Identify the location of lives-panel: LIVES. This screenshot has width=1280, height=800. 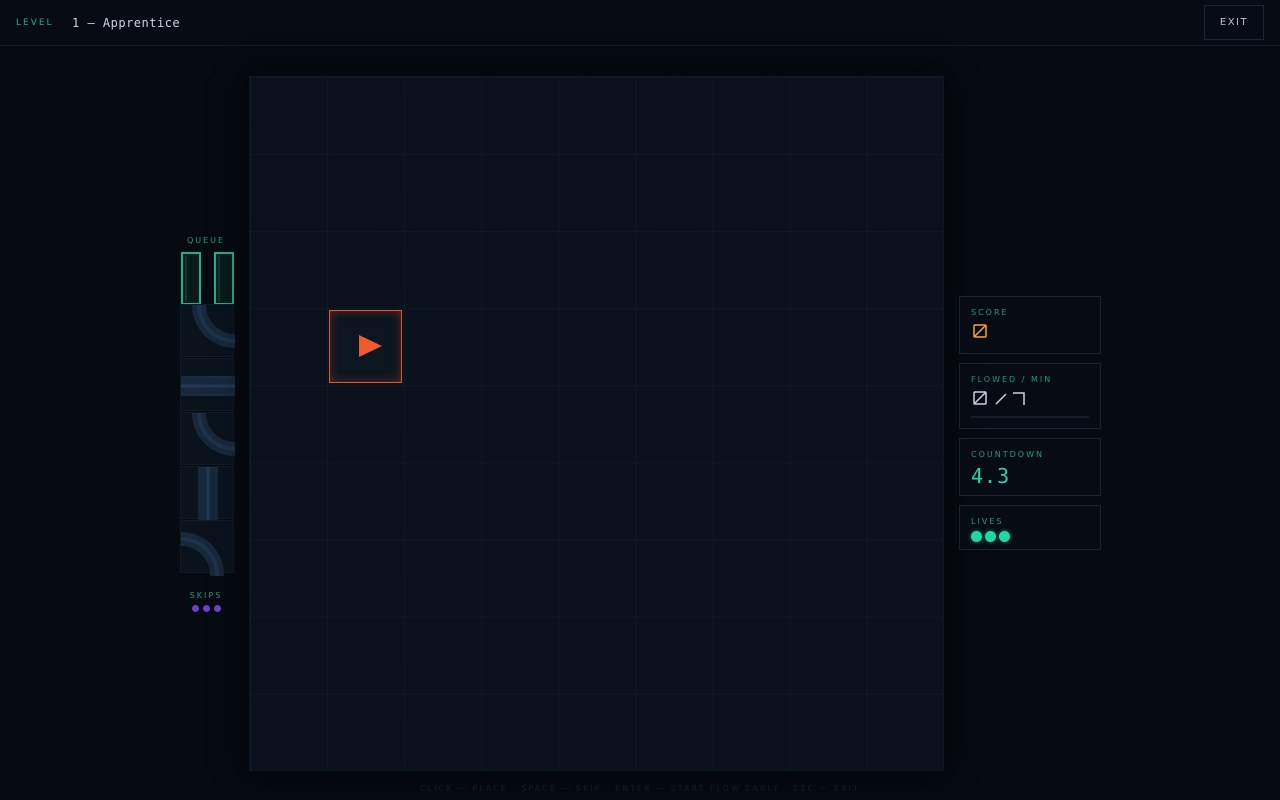
(1030, 527).